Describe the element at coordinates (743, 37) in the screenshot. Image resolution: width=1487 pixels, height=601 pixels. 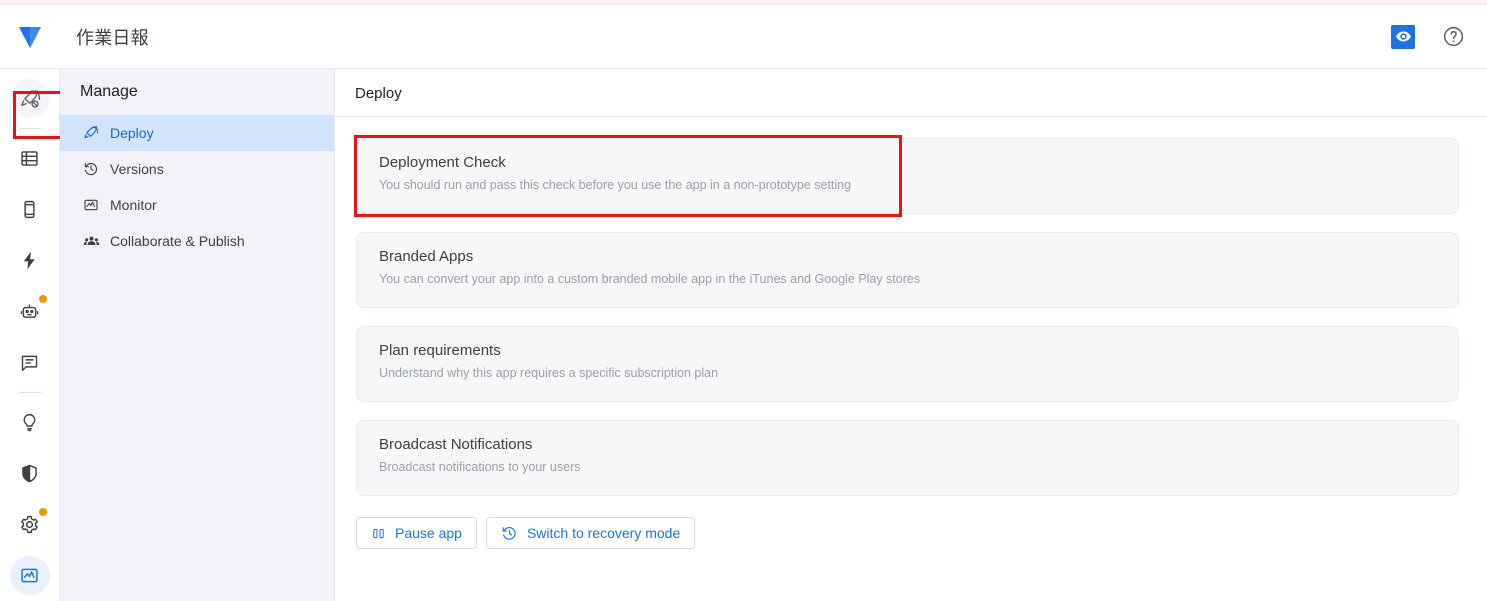
I see `app-header: 作業日報` at that location.